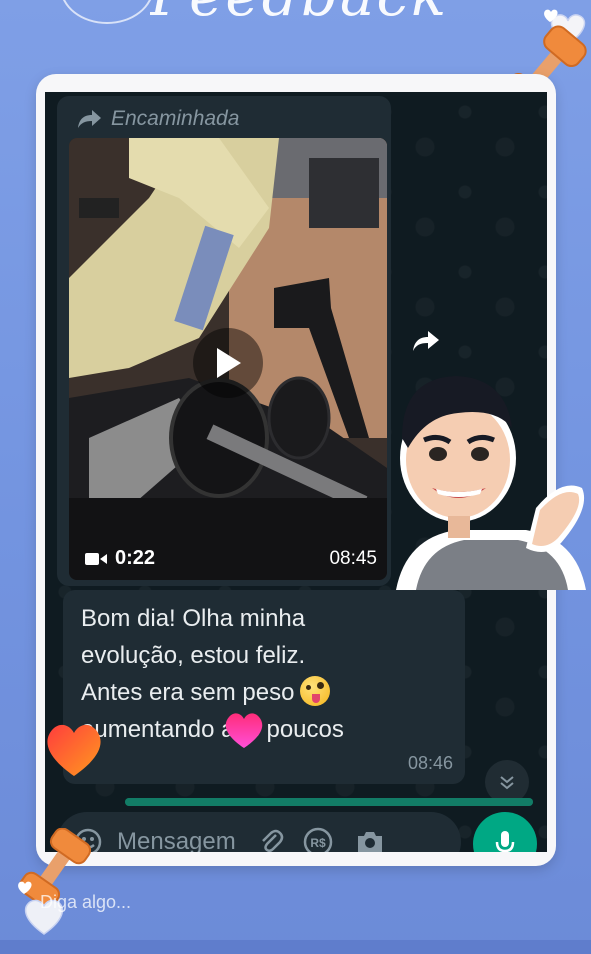  Describe the element at coordinates (89, 119) in the screenshot. I see `forward-icon` at that location.